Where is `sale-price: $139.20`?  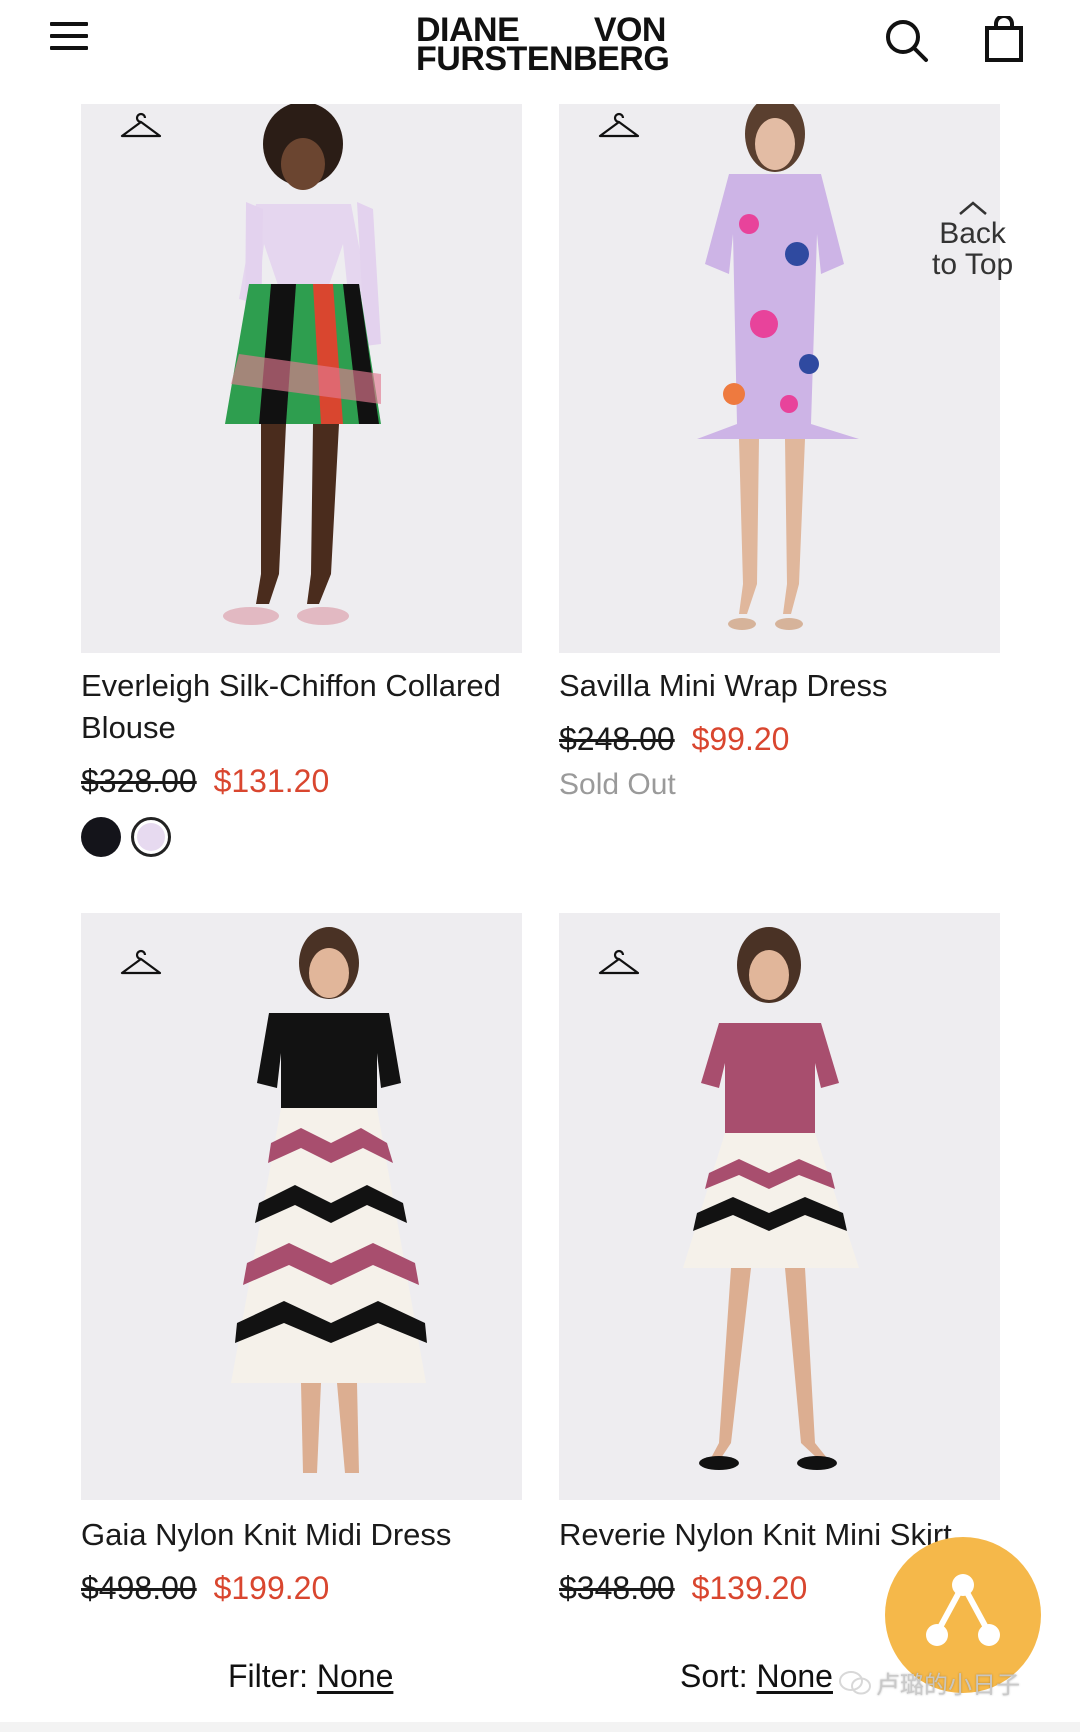
sale-price: $139.20 is located at coordinates (749, 1588).